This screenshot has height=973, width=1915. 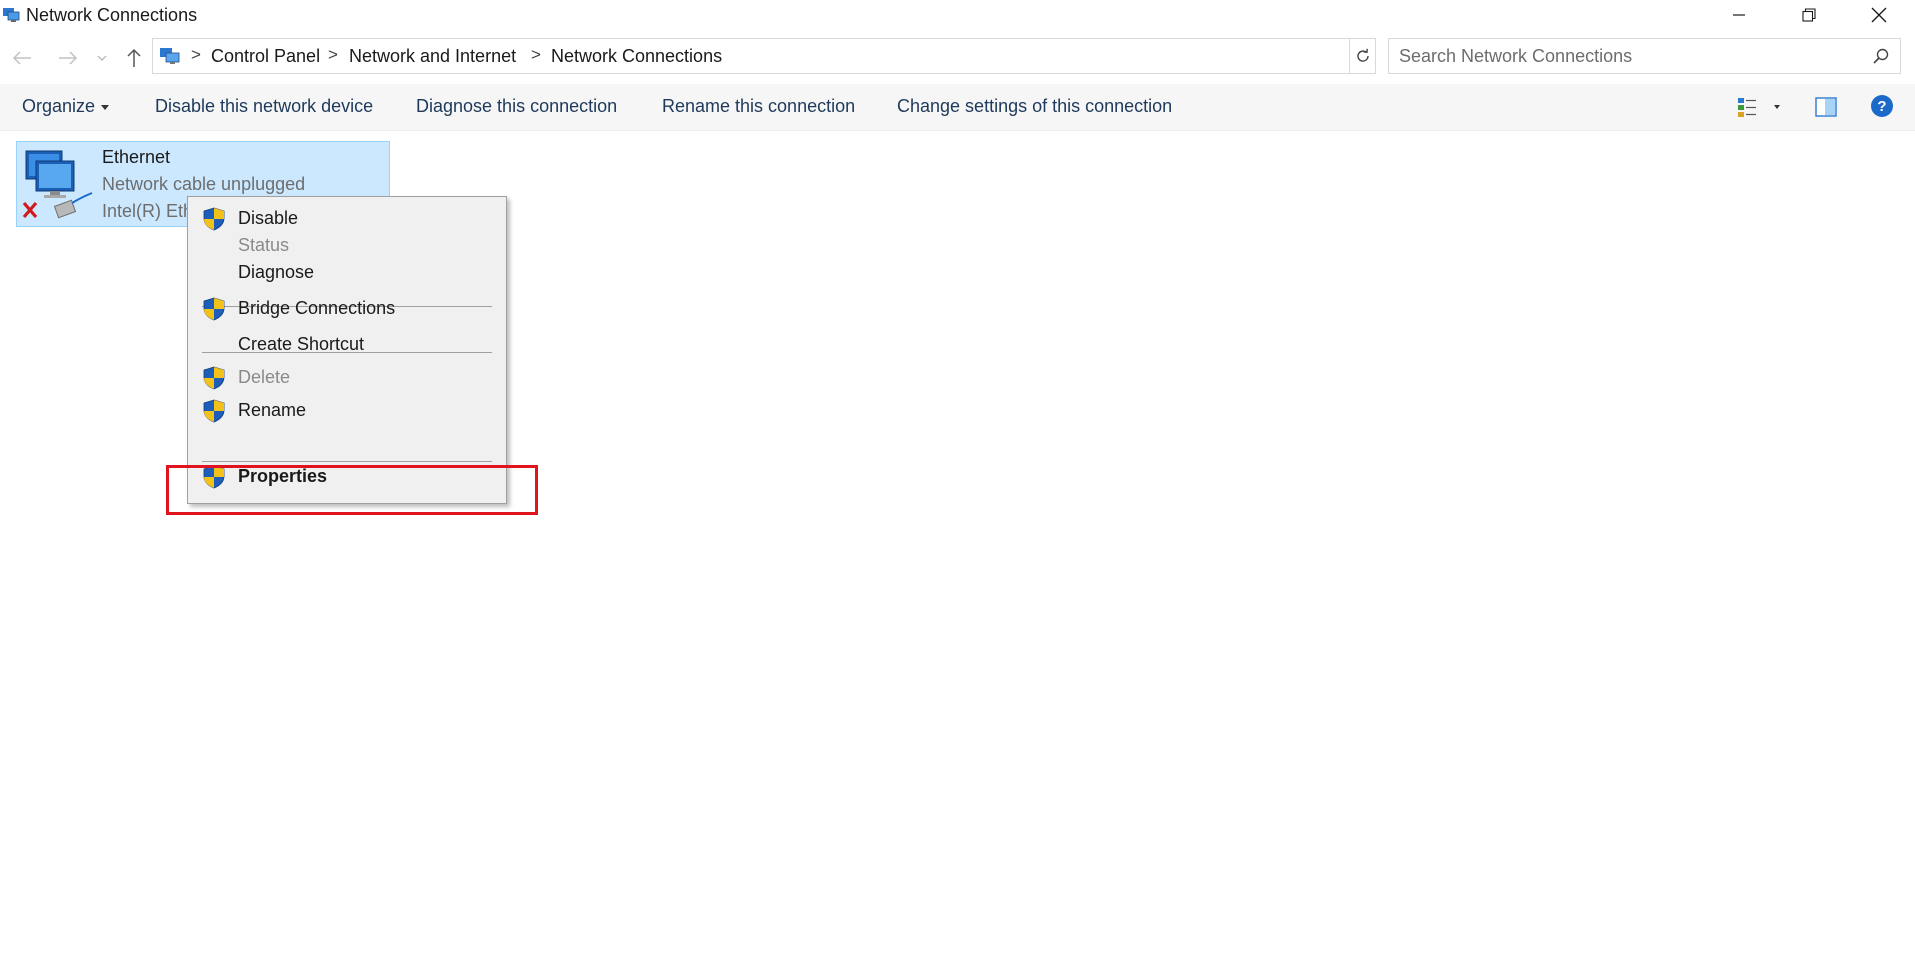 I want to click on refresh-icon, so click(x=1362, y=55).